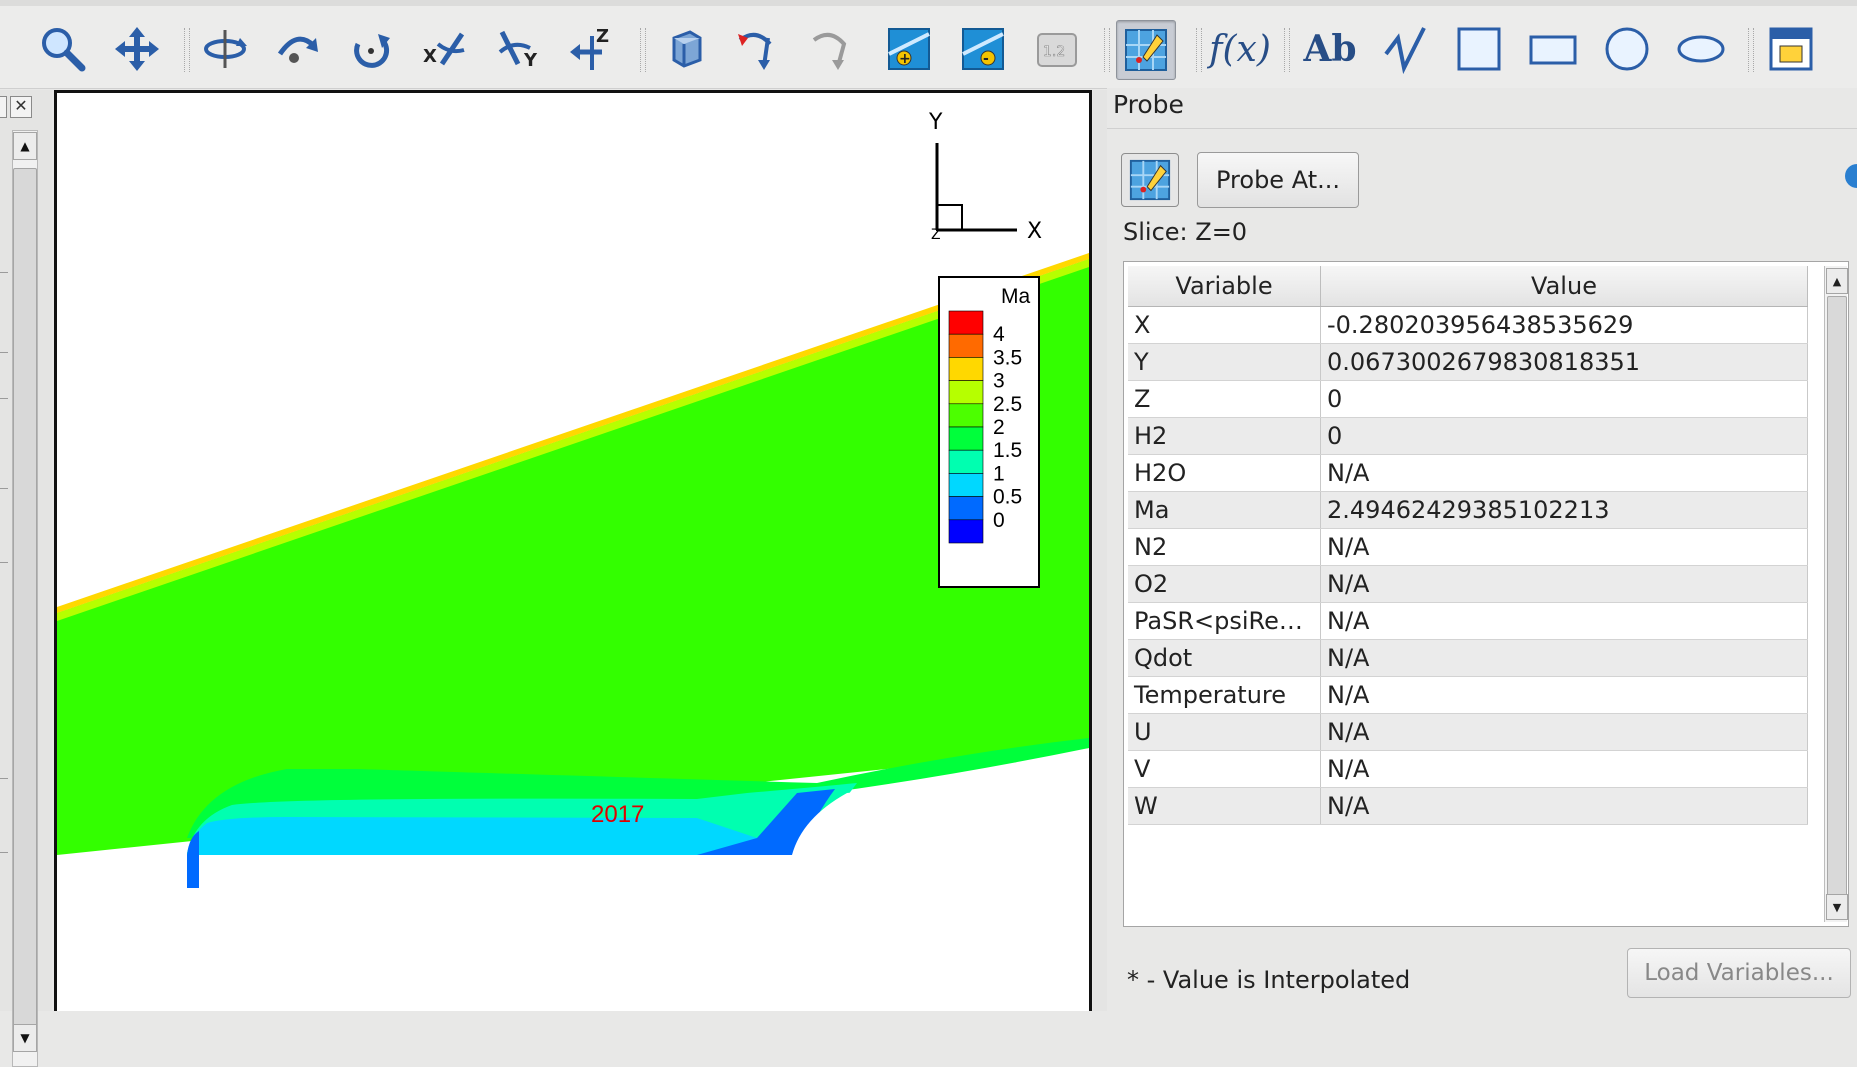 The height and width of the screenshot is (1067, 1857). What do you see at coordinates (519, 49) in the screenshot?
I see `rotate-y-icon: Y` at bounding box center [519, 49].